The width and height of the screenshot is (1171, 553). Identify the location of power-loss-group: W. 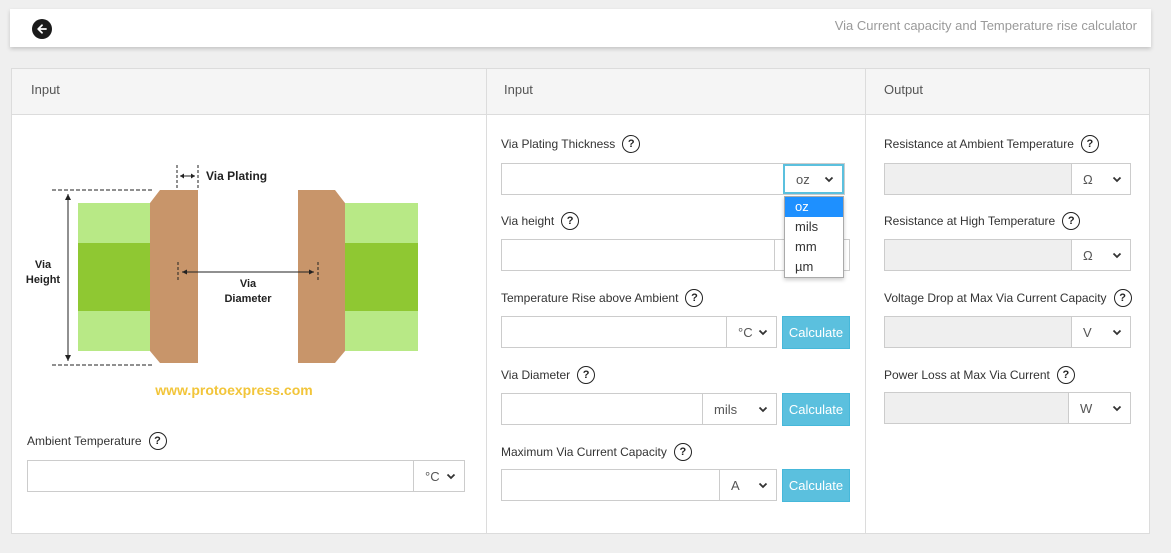
(1007, 408).